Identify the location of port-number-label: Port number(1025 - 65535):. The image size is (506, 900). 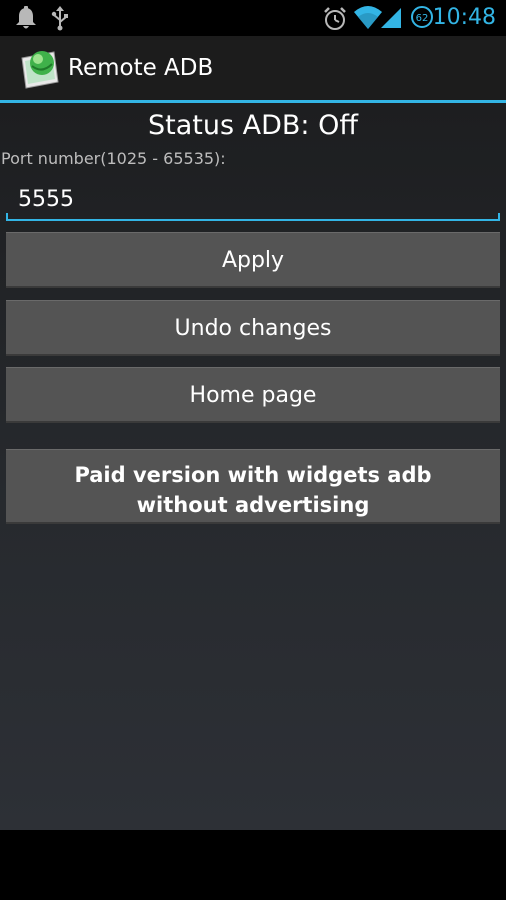
(113, 158).